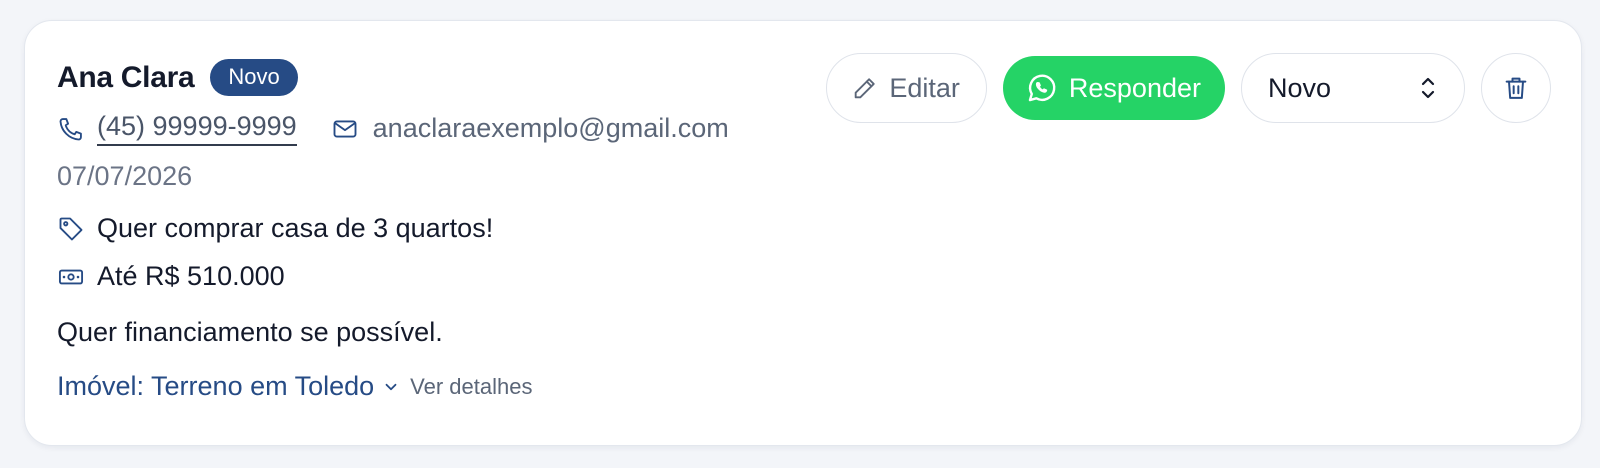  I want to click on reply-label: Responder, so click(1134, 87).